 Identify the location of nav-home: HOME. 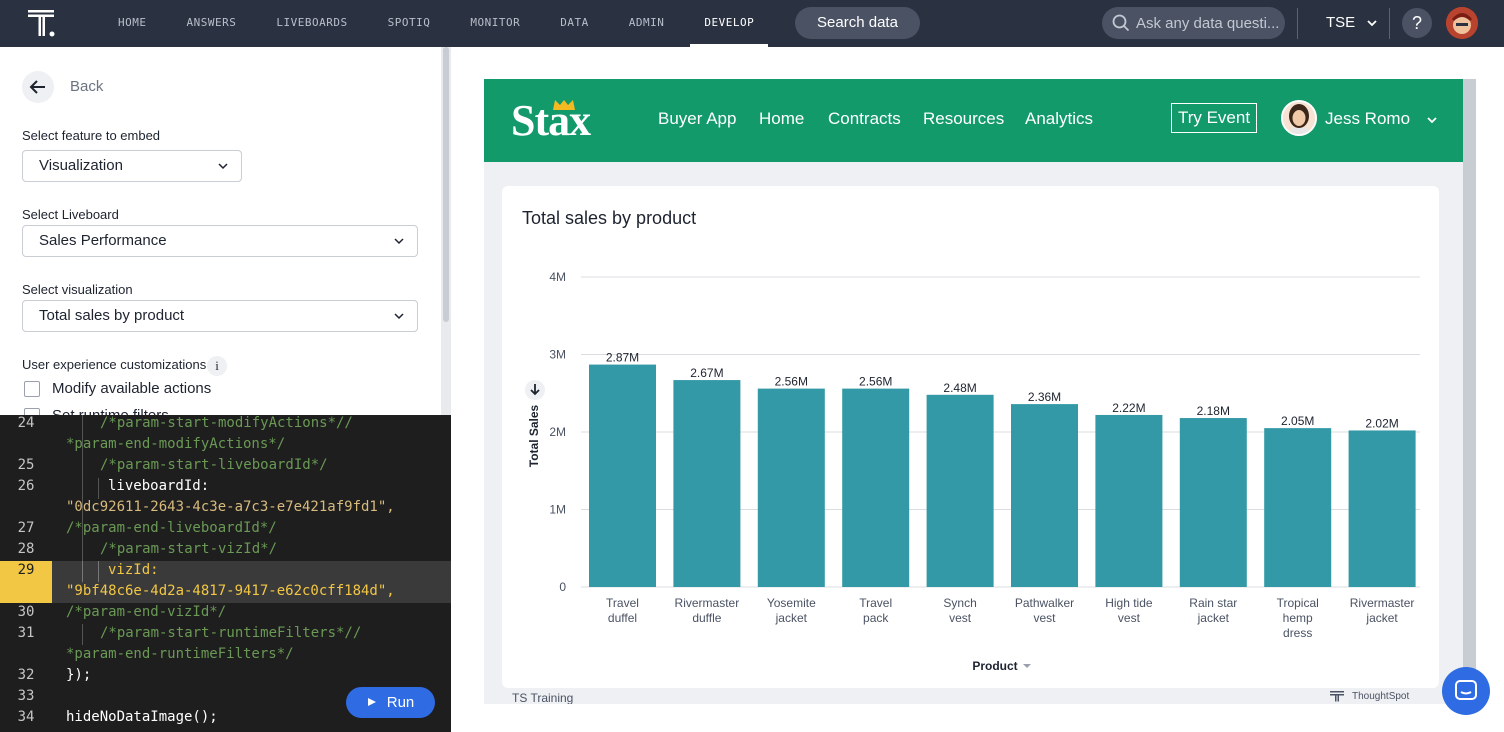
(132, 23).